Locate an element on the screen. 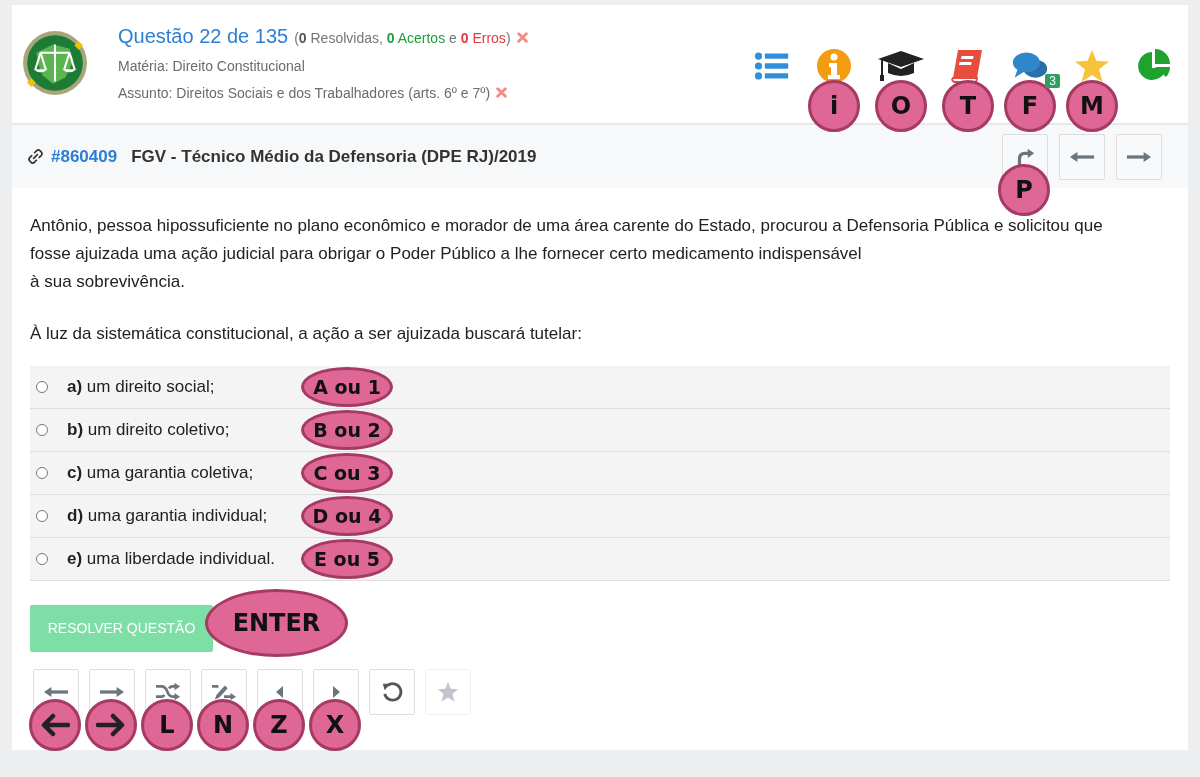 The width and height of the screenshot is (1200, 777). caret-right-icon is located at coordinates (336, 692).